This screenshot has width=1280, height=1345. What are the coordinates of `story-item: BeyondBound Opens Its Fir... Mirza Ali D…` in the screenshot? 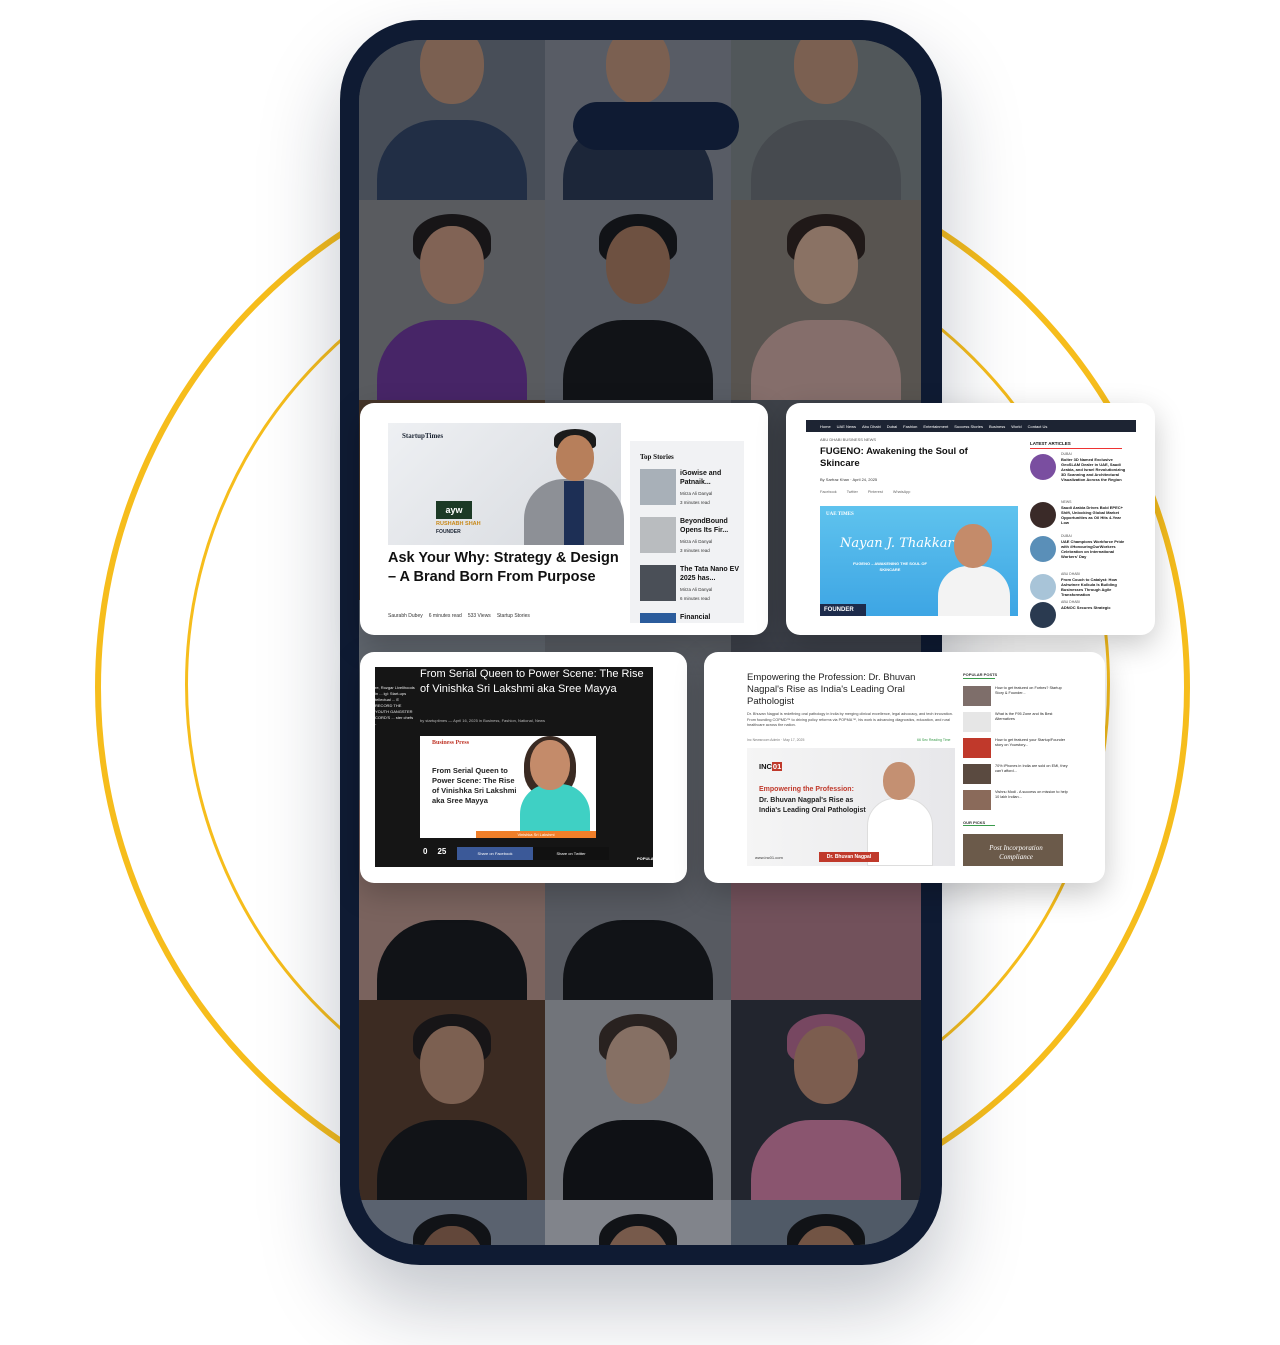 It's located at (692, 539).